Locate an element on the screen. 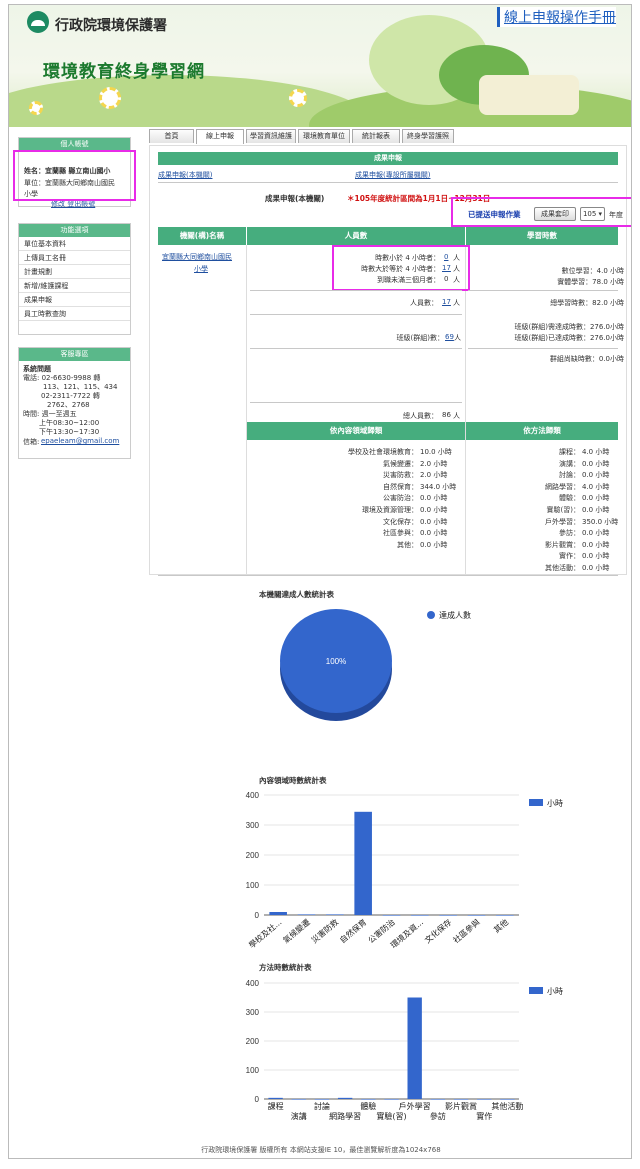 The width and height of the screenshot is (640, 1169). x-tick-label: 文化保存 is located at coordinates (438, 931).